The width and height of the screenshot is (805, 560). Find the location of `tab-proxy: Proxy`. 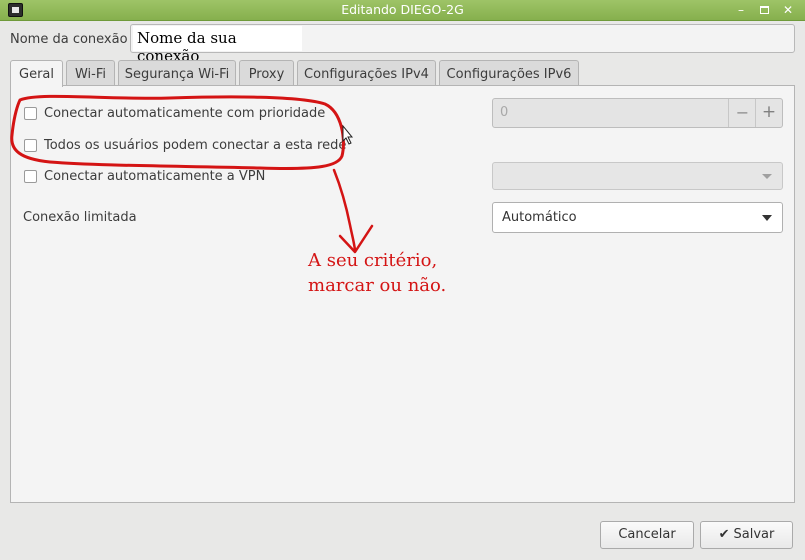

tab-proxy: Proxy is located at coordinates (266, 73).